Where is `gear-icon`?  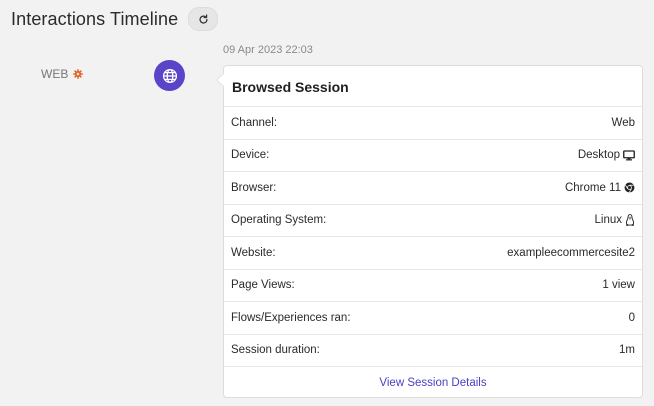
gear-icon is located at coordinates (78, 74).